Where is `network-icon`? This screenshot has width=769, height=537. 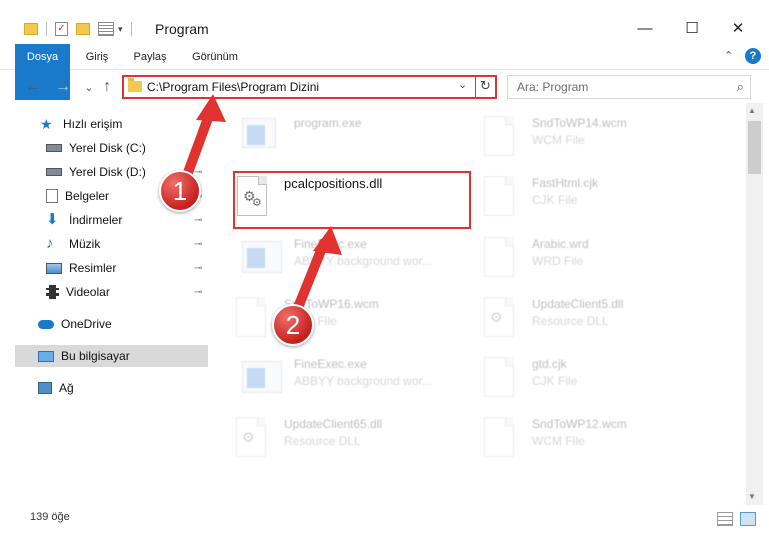
network-icon is located at coordinates (45, 388).